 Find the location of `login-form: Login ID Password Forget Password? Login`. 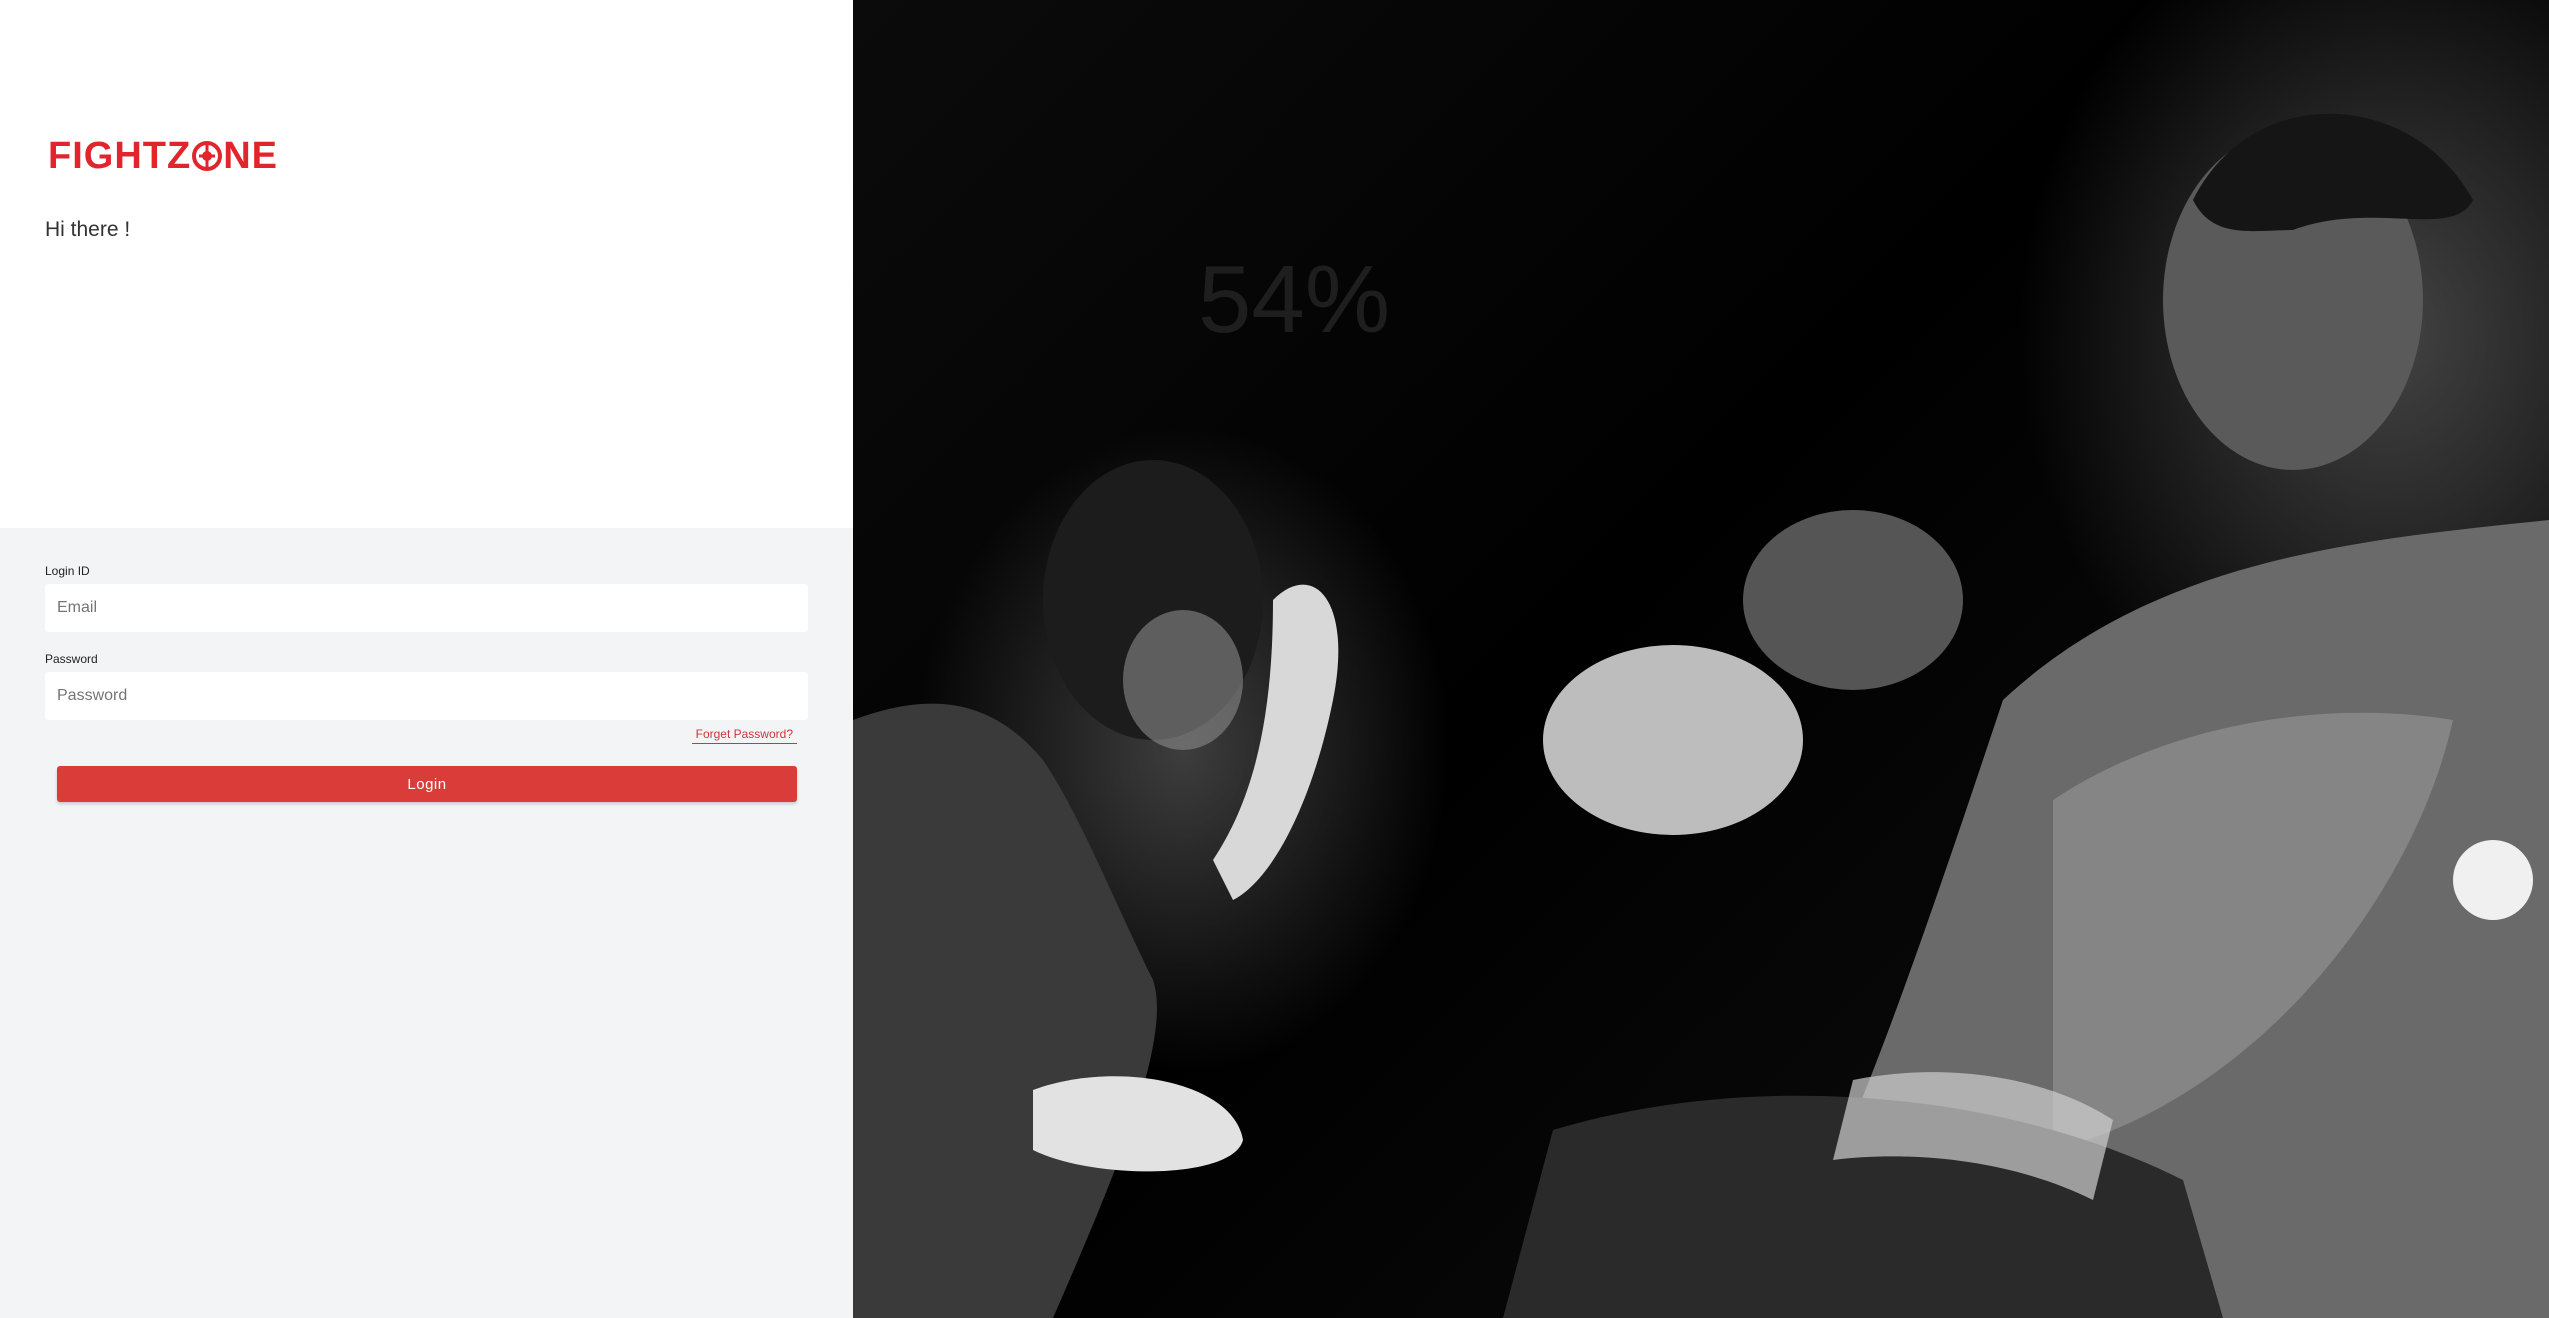

login-form: Login ID Password Forget Password? Login is located at coordinates (426, 683).